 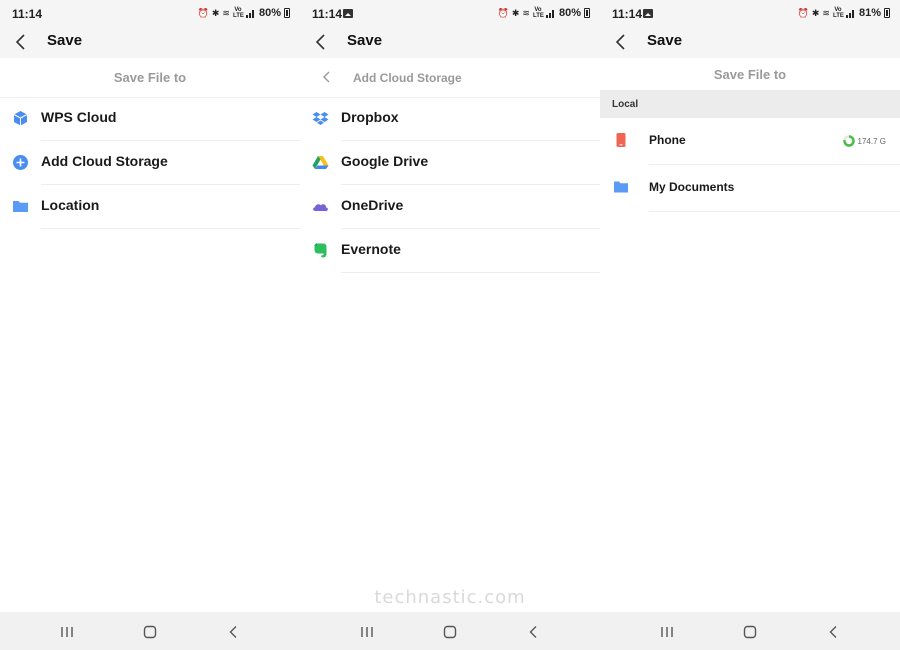 What do you see at coordinates (20, 118) in the screenshot?
I see `wps-cloud-icon` at bounding box center [20, 118].